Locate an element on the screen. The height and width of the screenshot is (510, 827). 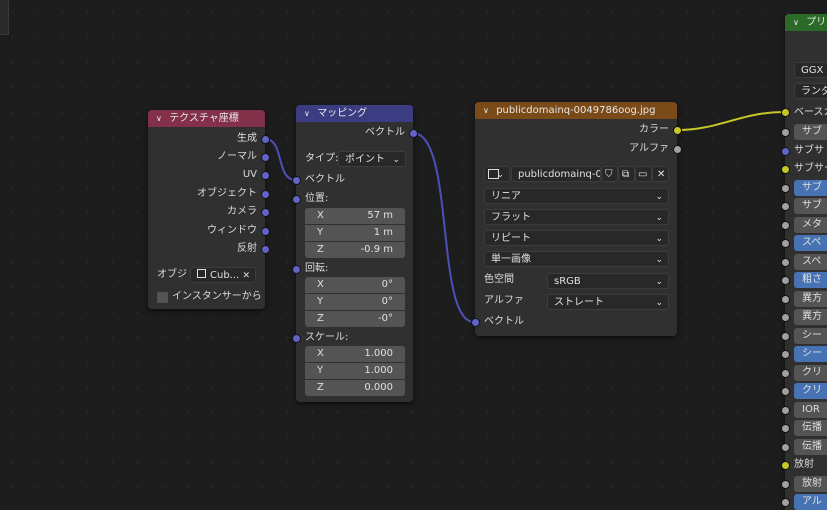
principled-input-10: 異方 is located at coordinates (810, 317).